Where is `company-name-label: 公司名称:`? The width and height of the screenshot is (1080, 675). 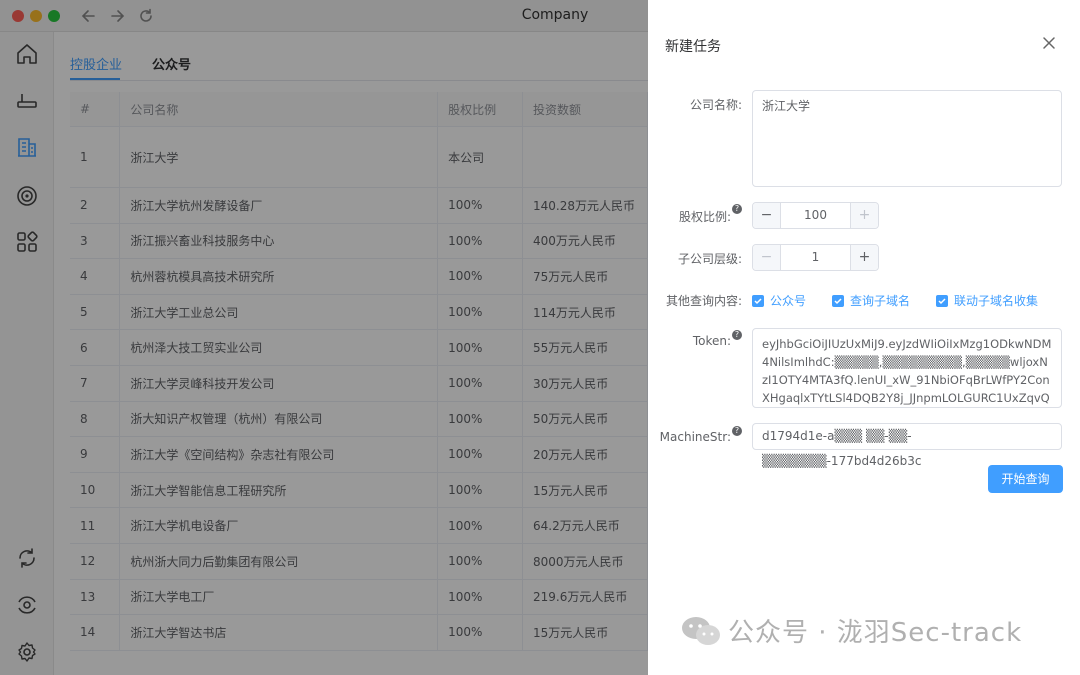
company-name-label: 公司名称: is located at coordinates (715, 105).